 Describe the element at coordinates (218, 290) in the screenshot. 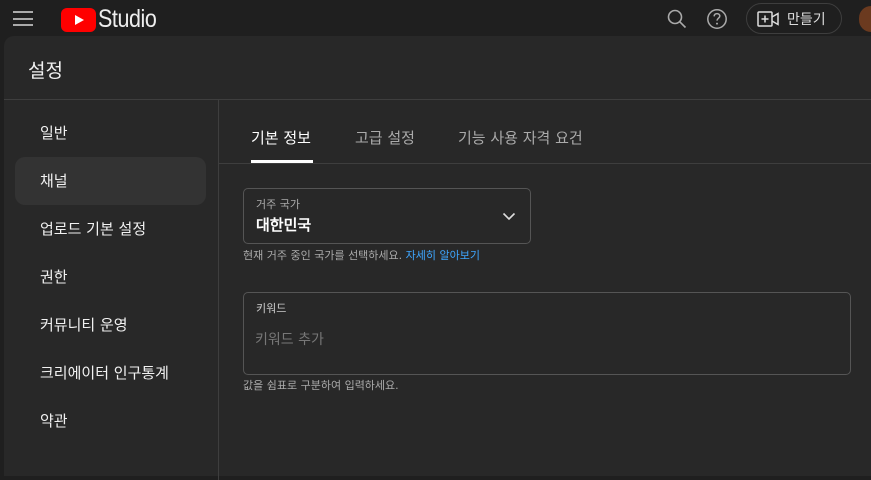

I see `sidebar-divider` at that location.